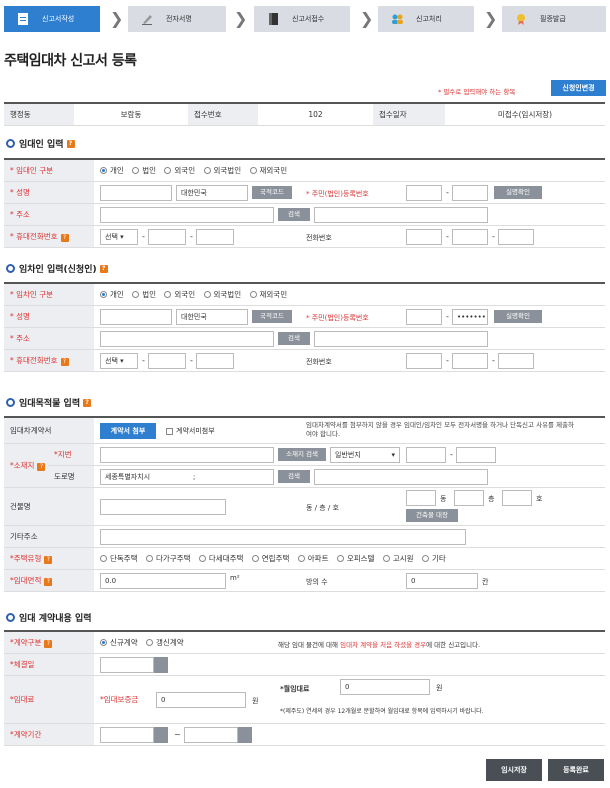 The height and width of the screenshot is (788, 610). Describe the element at coordinates (163, 580) in the screenshot. I see `area-input: 0.0` at that location.